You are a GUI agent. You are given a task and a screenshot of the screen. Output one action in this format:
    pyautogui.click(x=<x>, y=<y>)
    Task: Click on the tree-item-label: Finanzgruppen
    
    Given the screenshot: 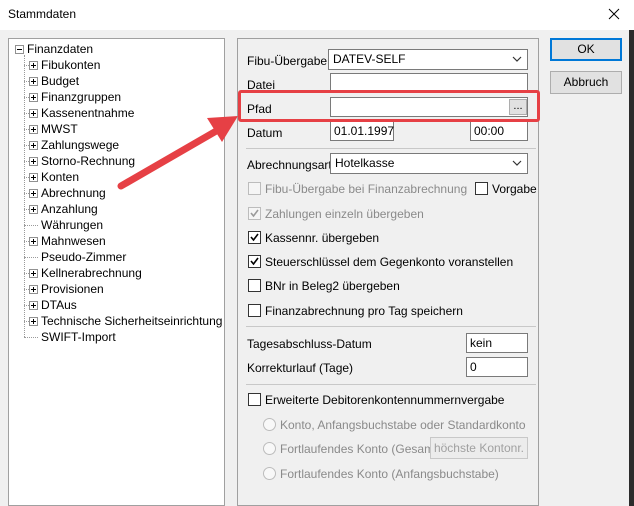 What is the action you would take?
    pyautogui.click(x=81, y=97)
    